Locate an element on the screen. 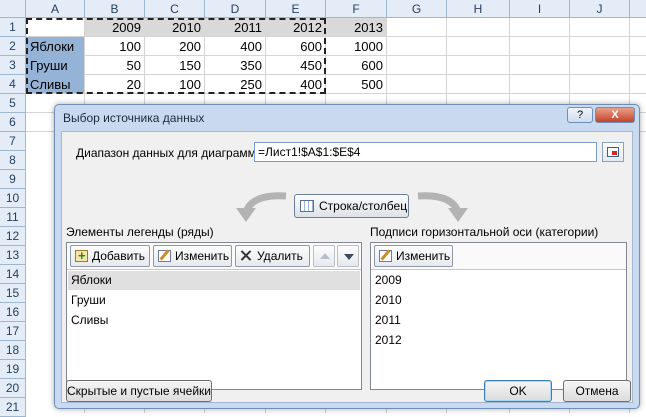 The width and height of the screenshot is (646, 417). legend-toolbar: Добавить Изменить Удалить is located at coordinates (214, 256).